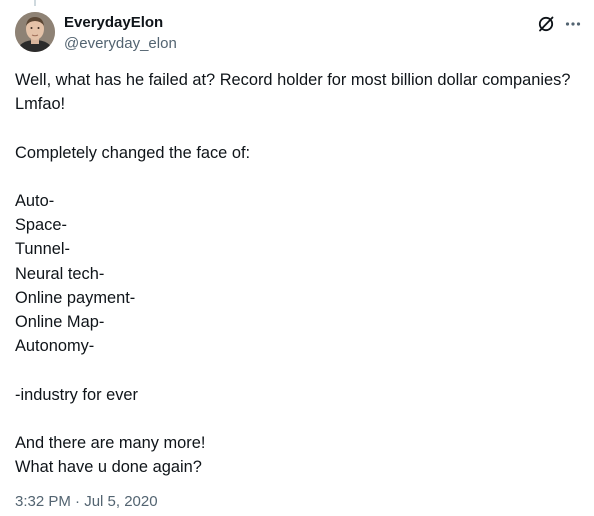  Describe the element at coordinates (120, 43) in the screenshot. I see `author-handle: @everyday_elon` at that location.